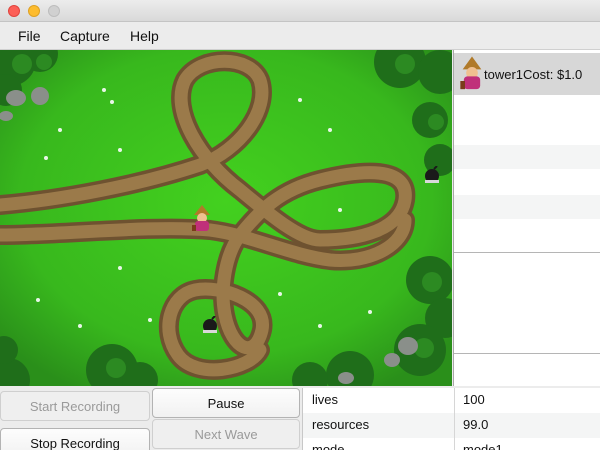 The height and width of the screenshot is (450, 600). What do you see at coordinates (300, 11) in the screenshot?
I see `window-titlebar` at bounding box center [300, 11].